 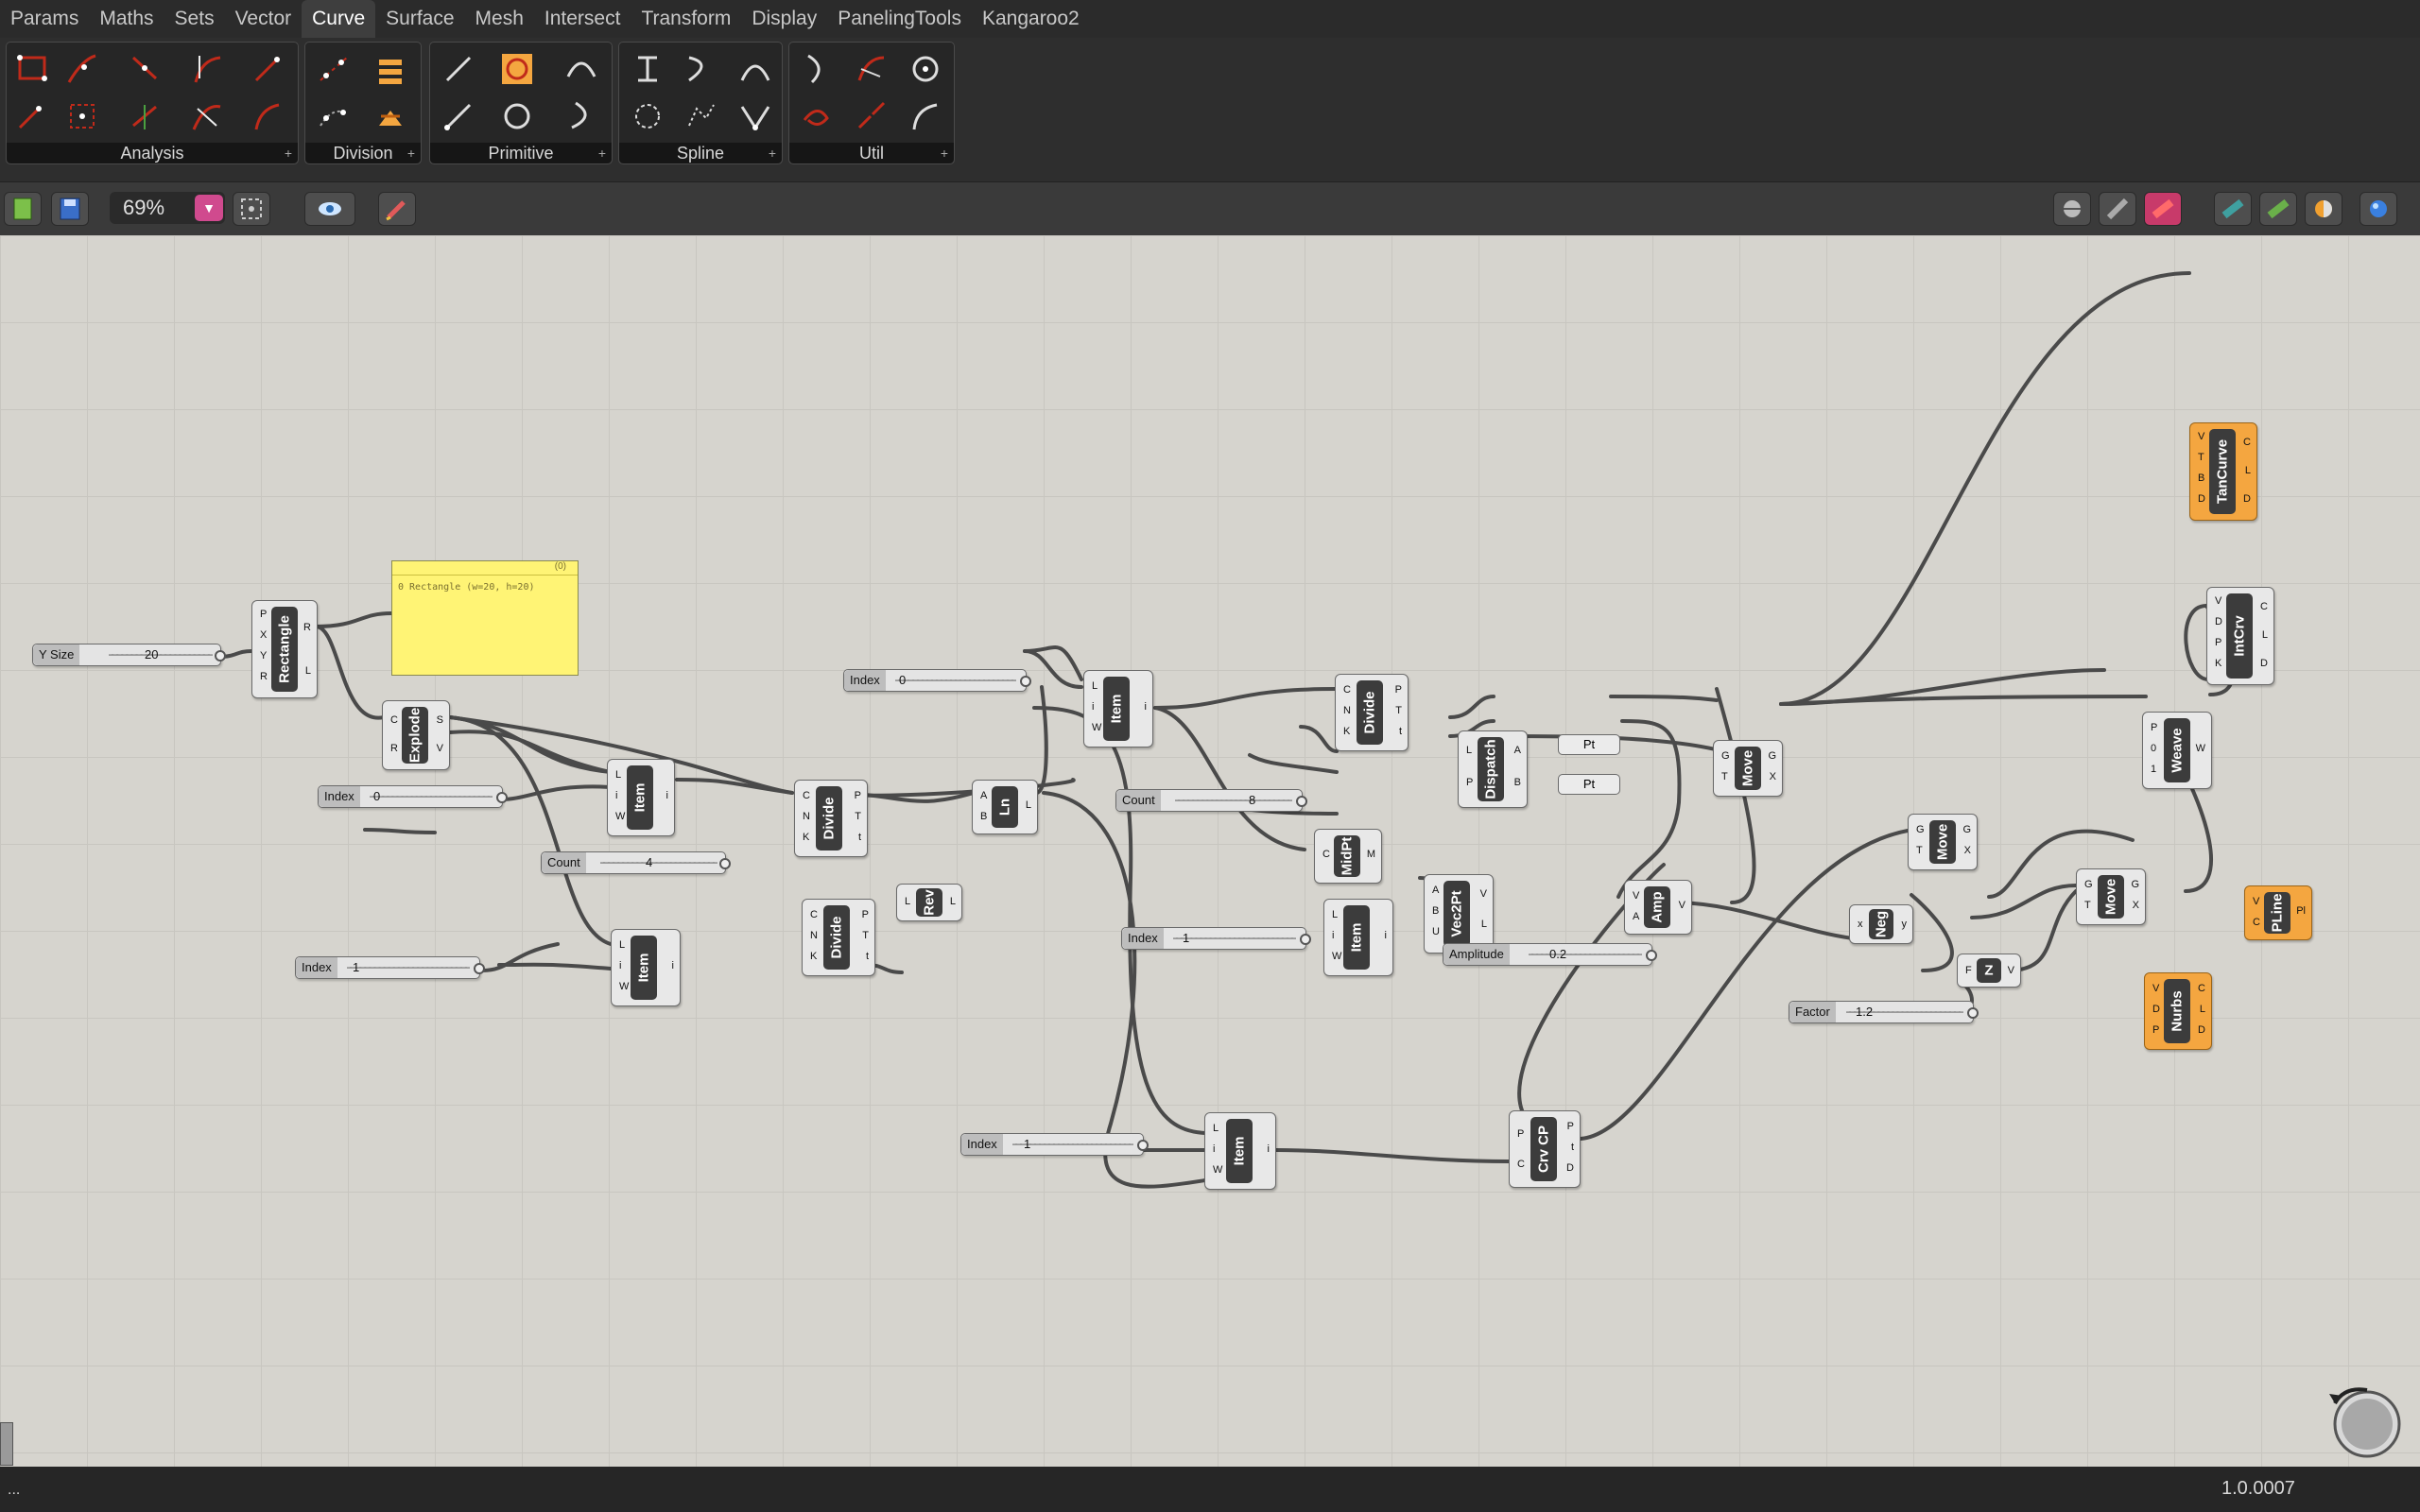 I want to click on menu-tab-vector: Vector, so click(x=263, y=19).